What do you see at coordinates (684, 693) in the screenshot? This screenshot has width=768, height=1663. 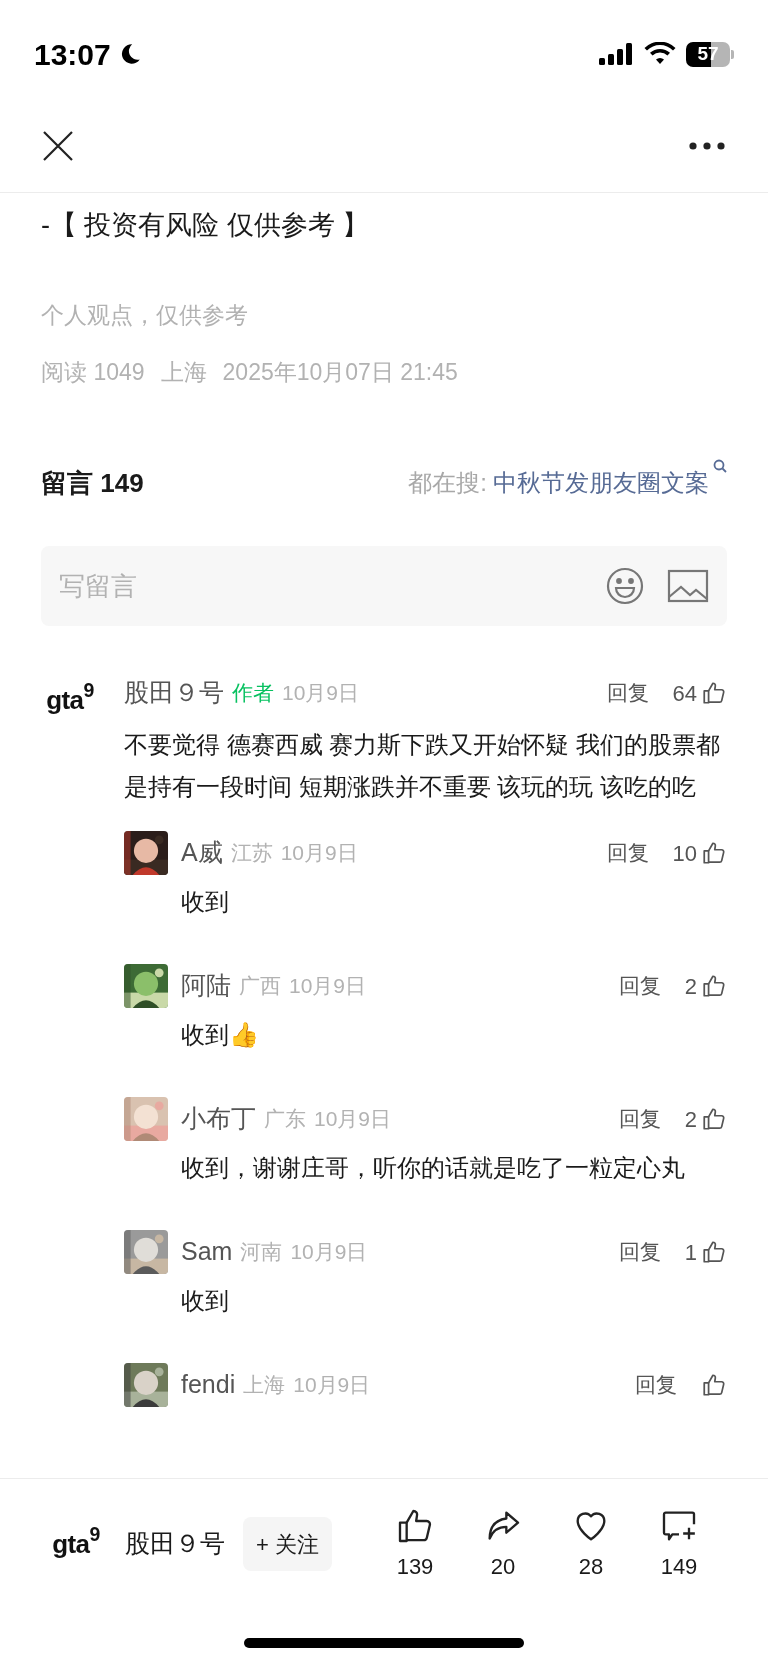 I see `like-count: 64` at bounding box center [684, 693].